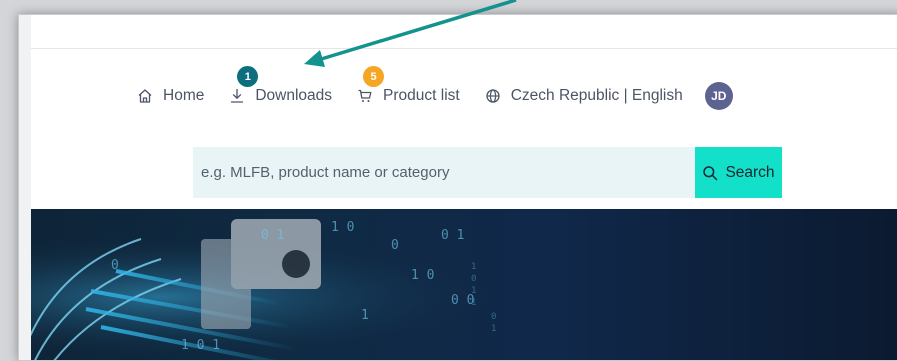 Image resolution: width=897 pixels, height=361 pixels. I want to click on search-input, so click(444, 172).